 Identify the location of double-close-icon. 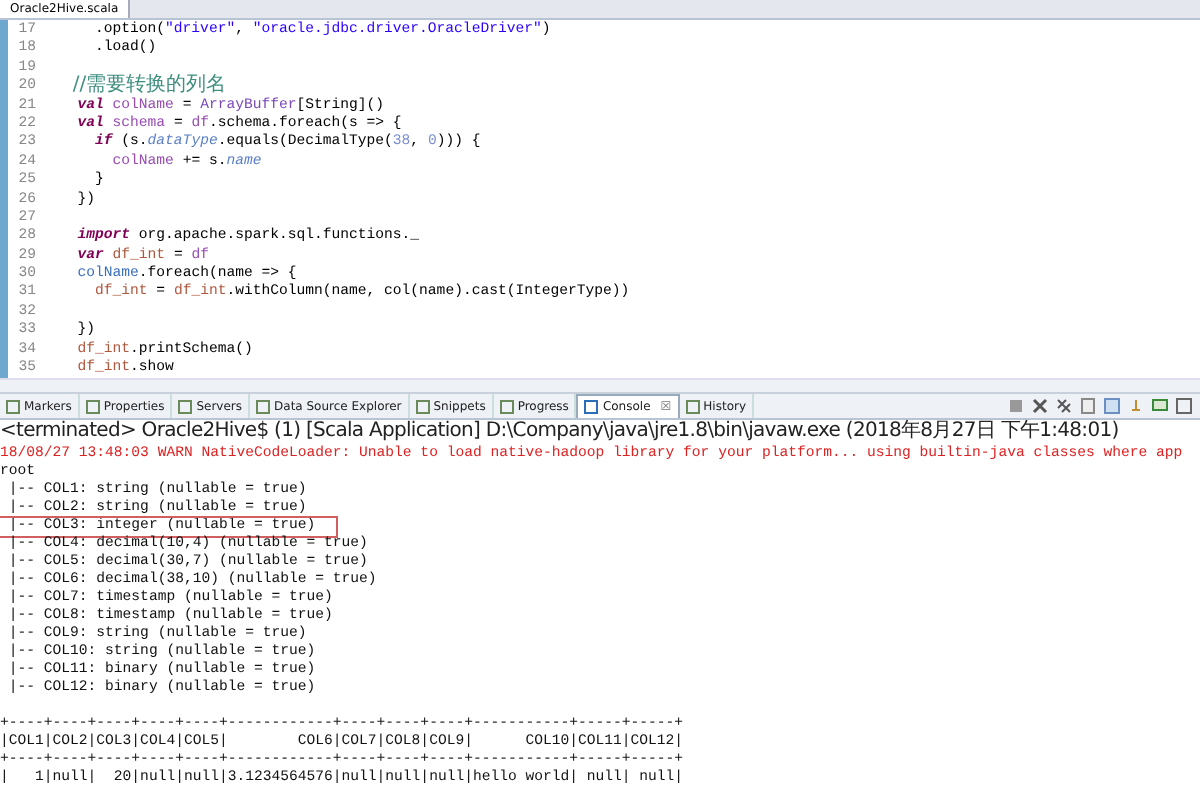
(1064, 406).